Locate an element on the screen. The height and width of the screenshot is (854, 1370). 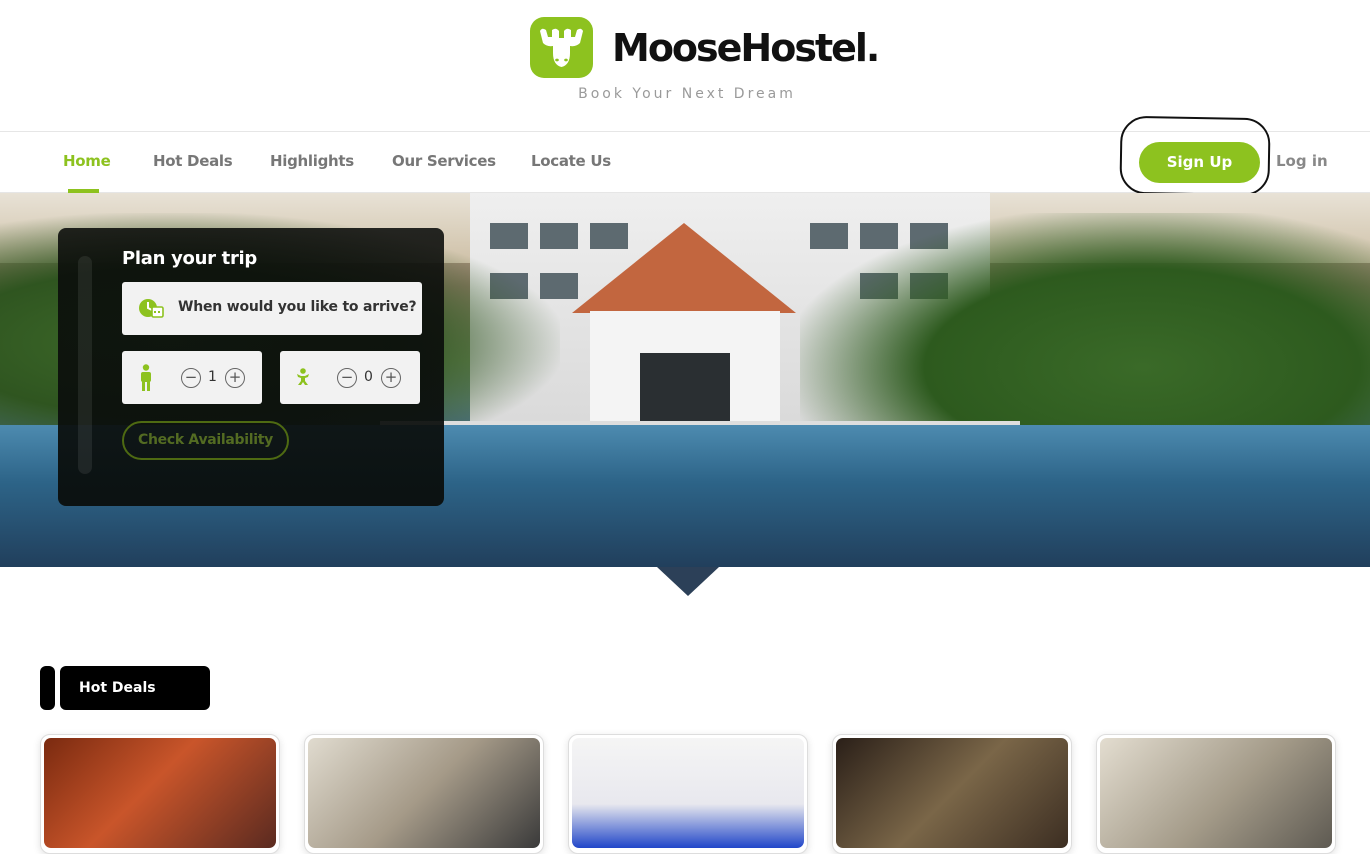
child-icon is located at coordinates (303, 379).